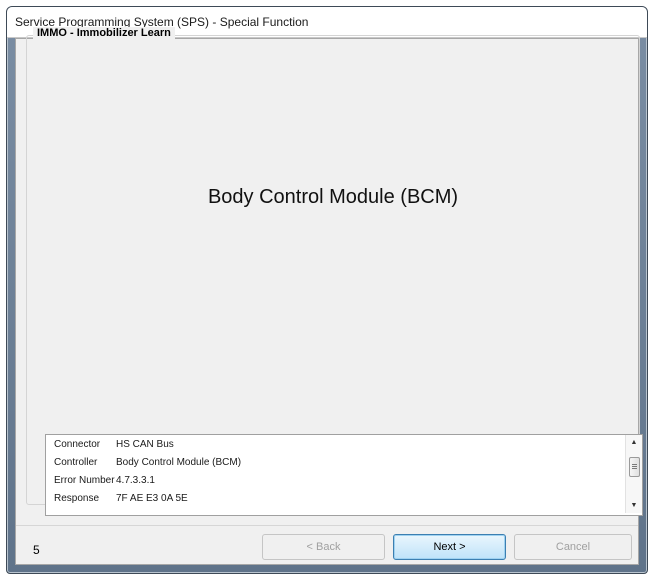 The height and width of the screenshot is (578, 650). I want to click on scroll-up-arrow-icon: ▲, so click(634, 442).